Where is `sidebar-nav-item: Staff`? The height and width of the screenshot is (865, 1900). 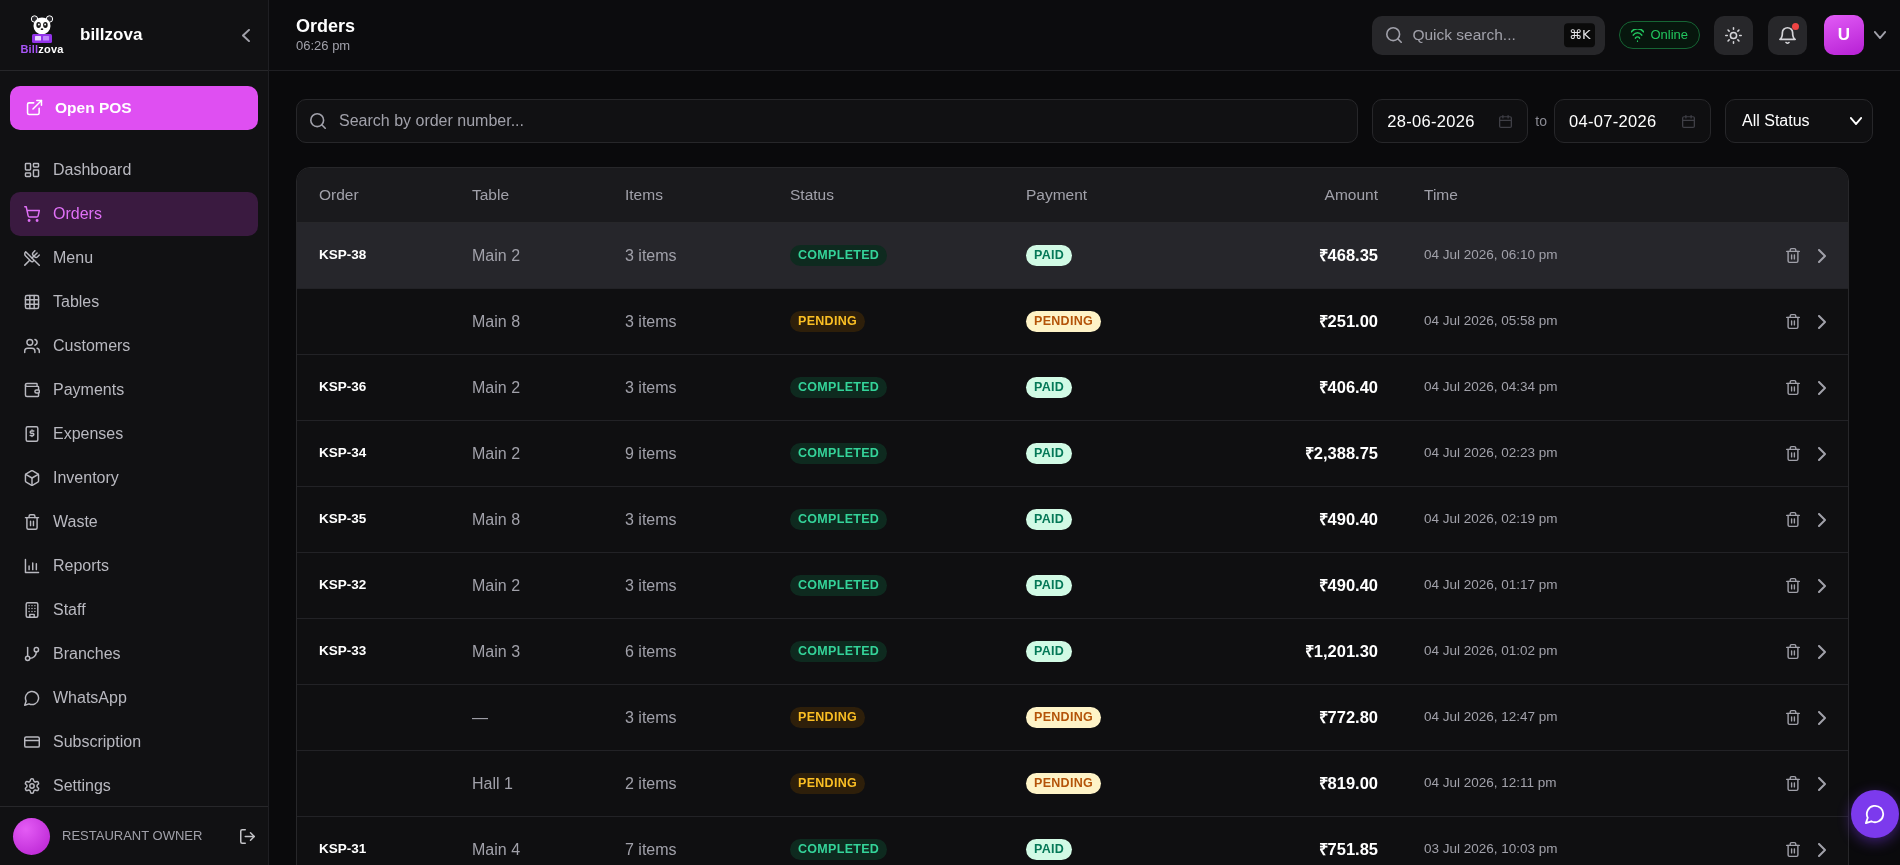
sidebar-nav-item: Staff is located at coordinates (134, 609).